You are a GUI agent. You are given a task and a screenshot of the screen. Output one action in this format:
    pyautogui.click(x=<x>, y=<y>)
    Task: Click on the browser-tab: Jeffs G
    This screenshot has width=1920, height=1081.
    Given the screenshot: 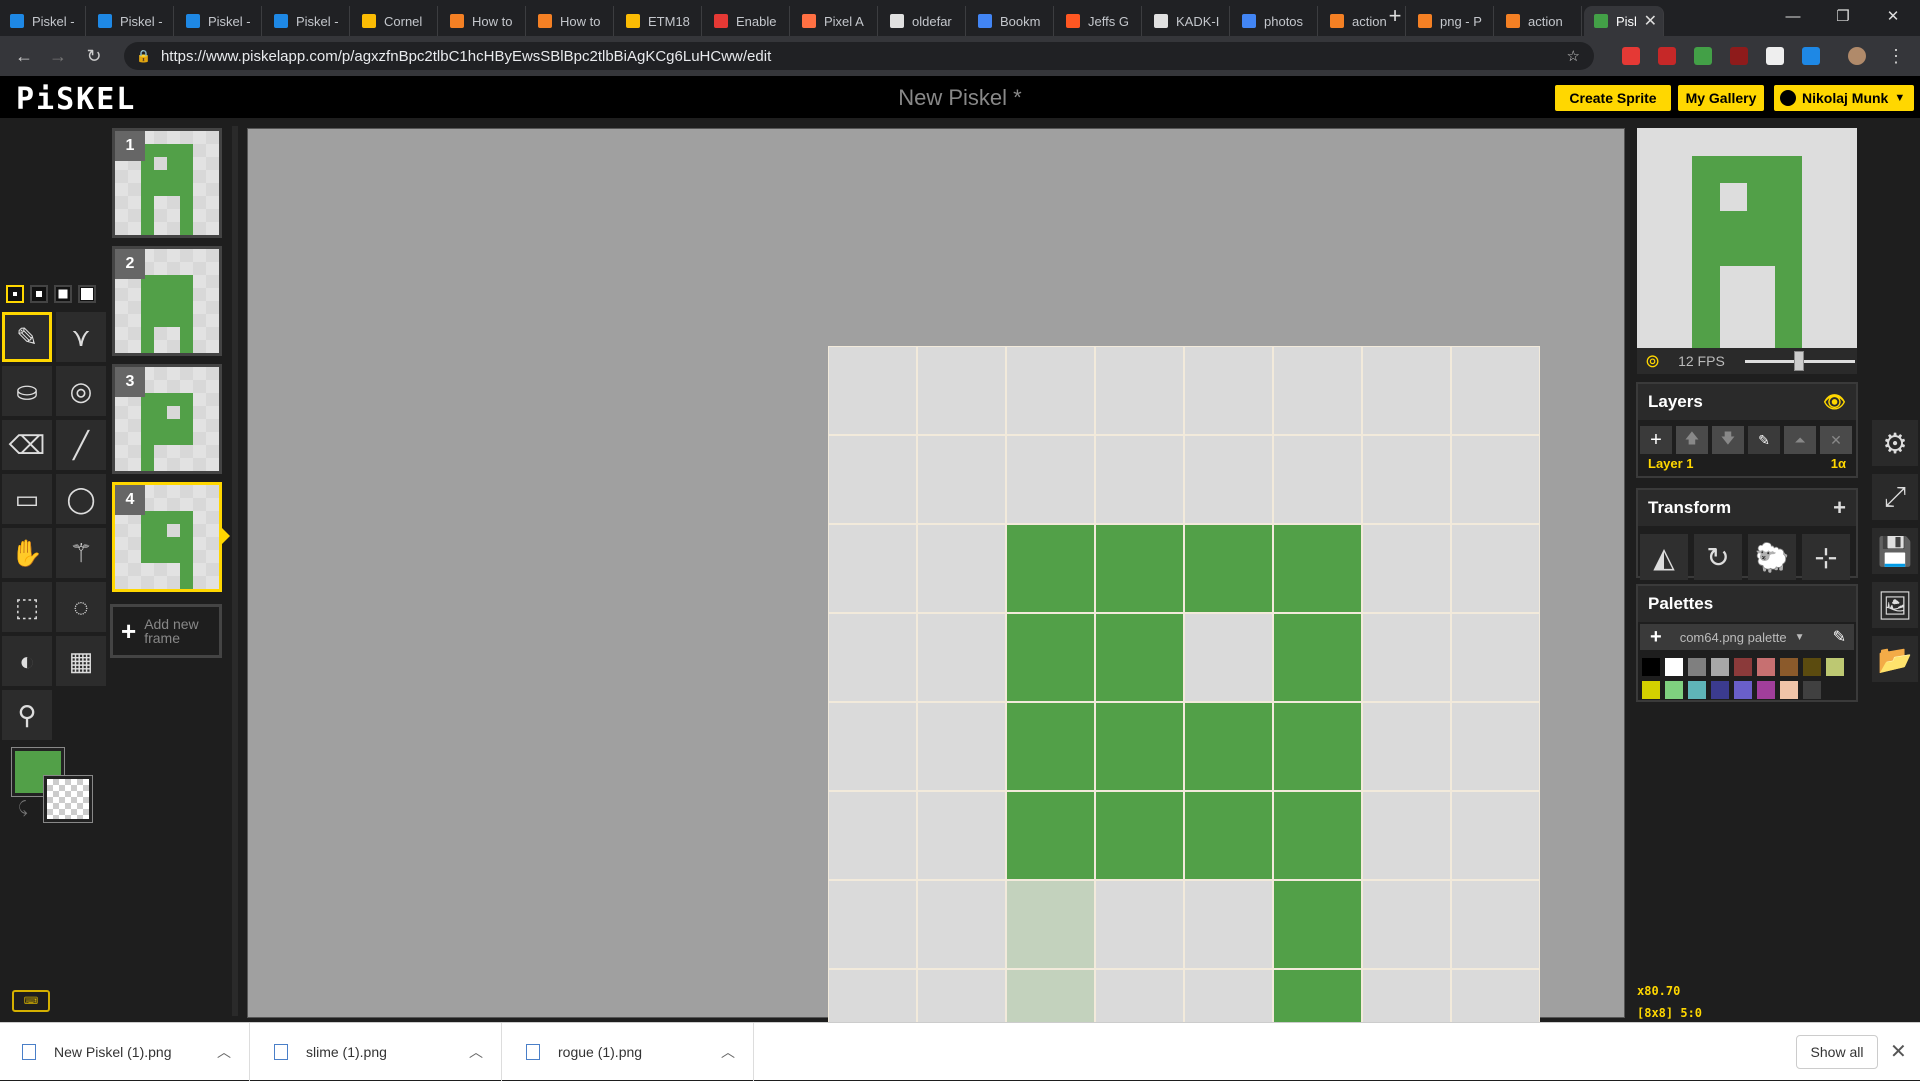 What is the action you would take?
    pyautogui.click(x=1099, y=21)
    